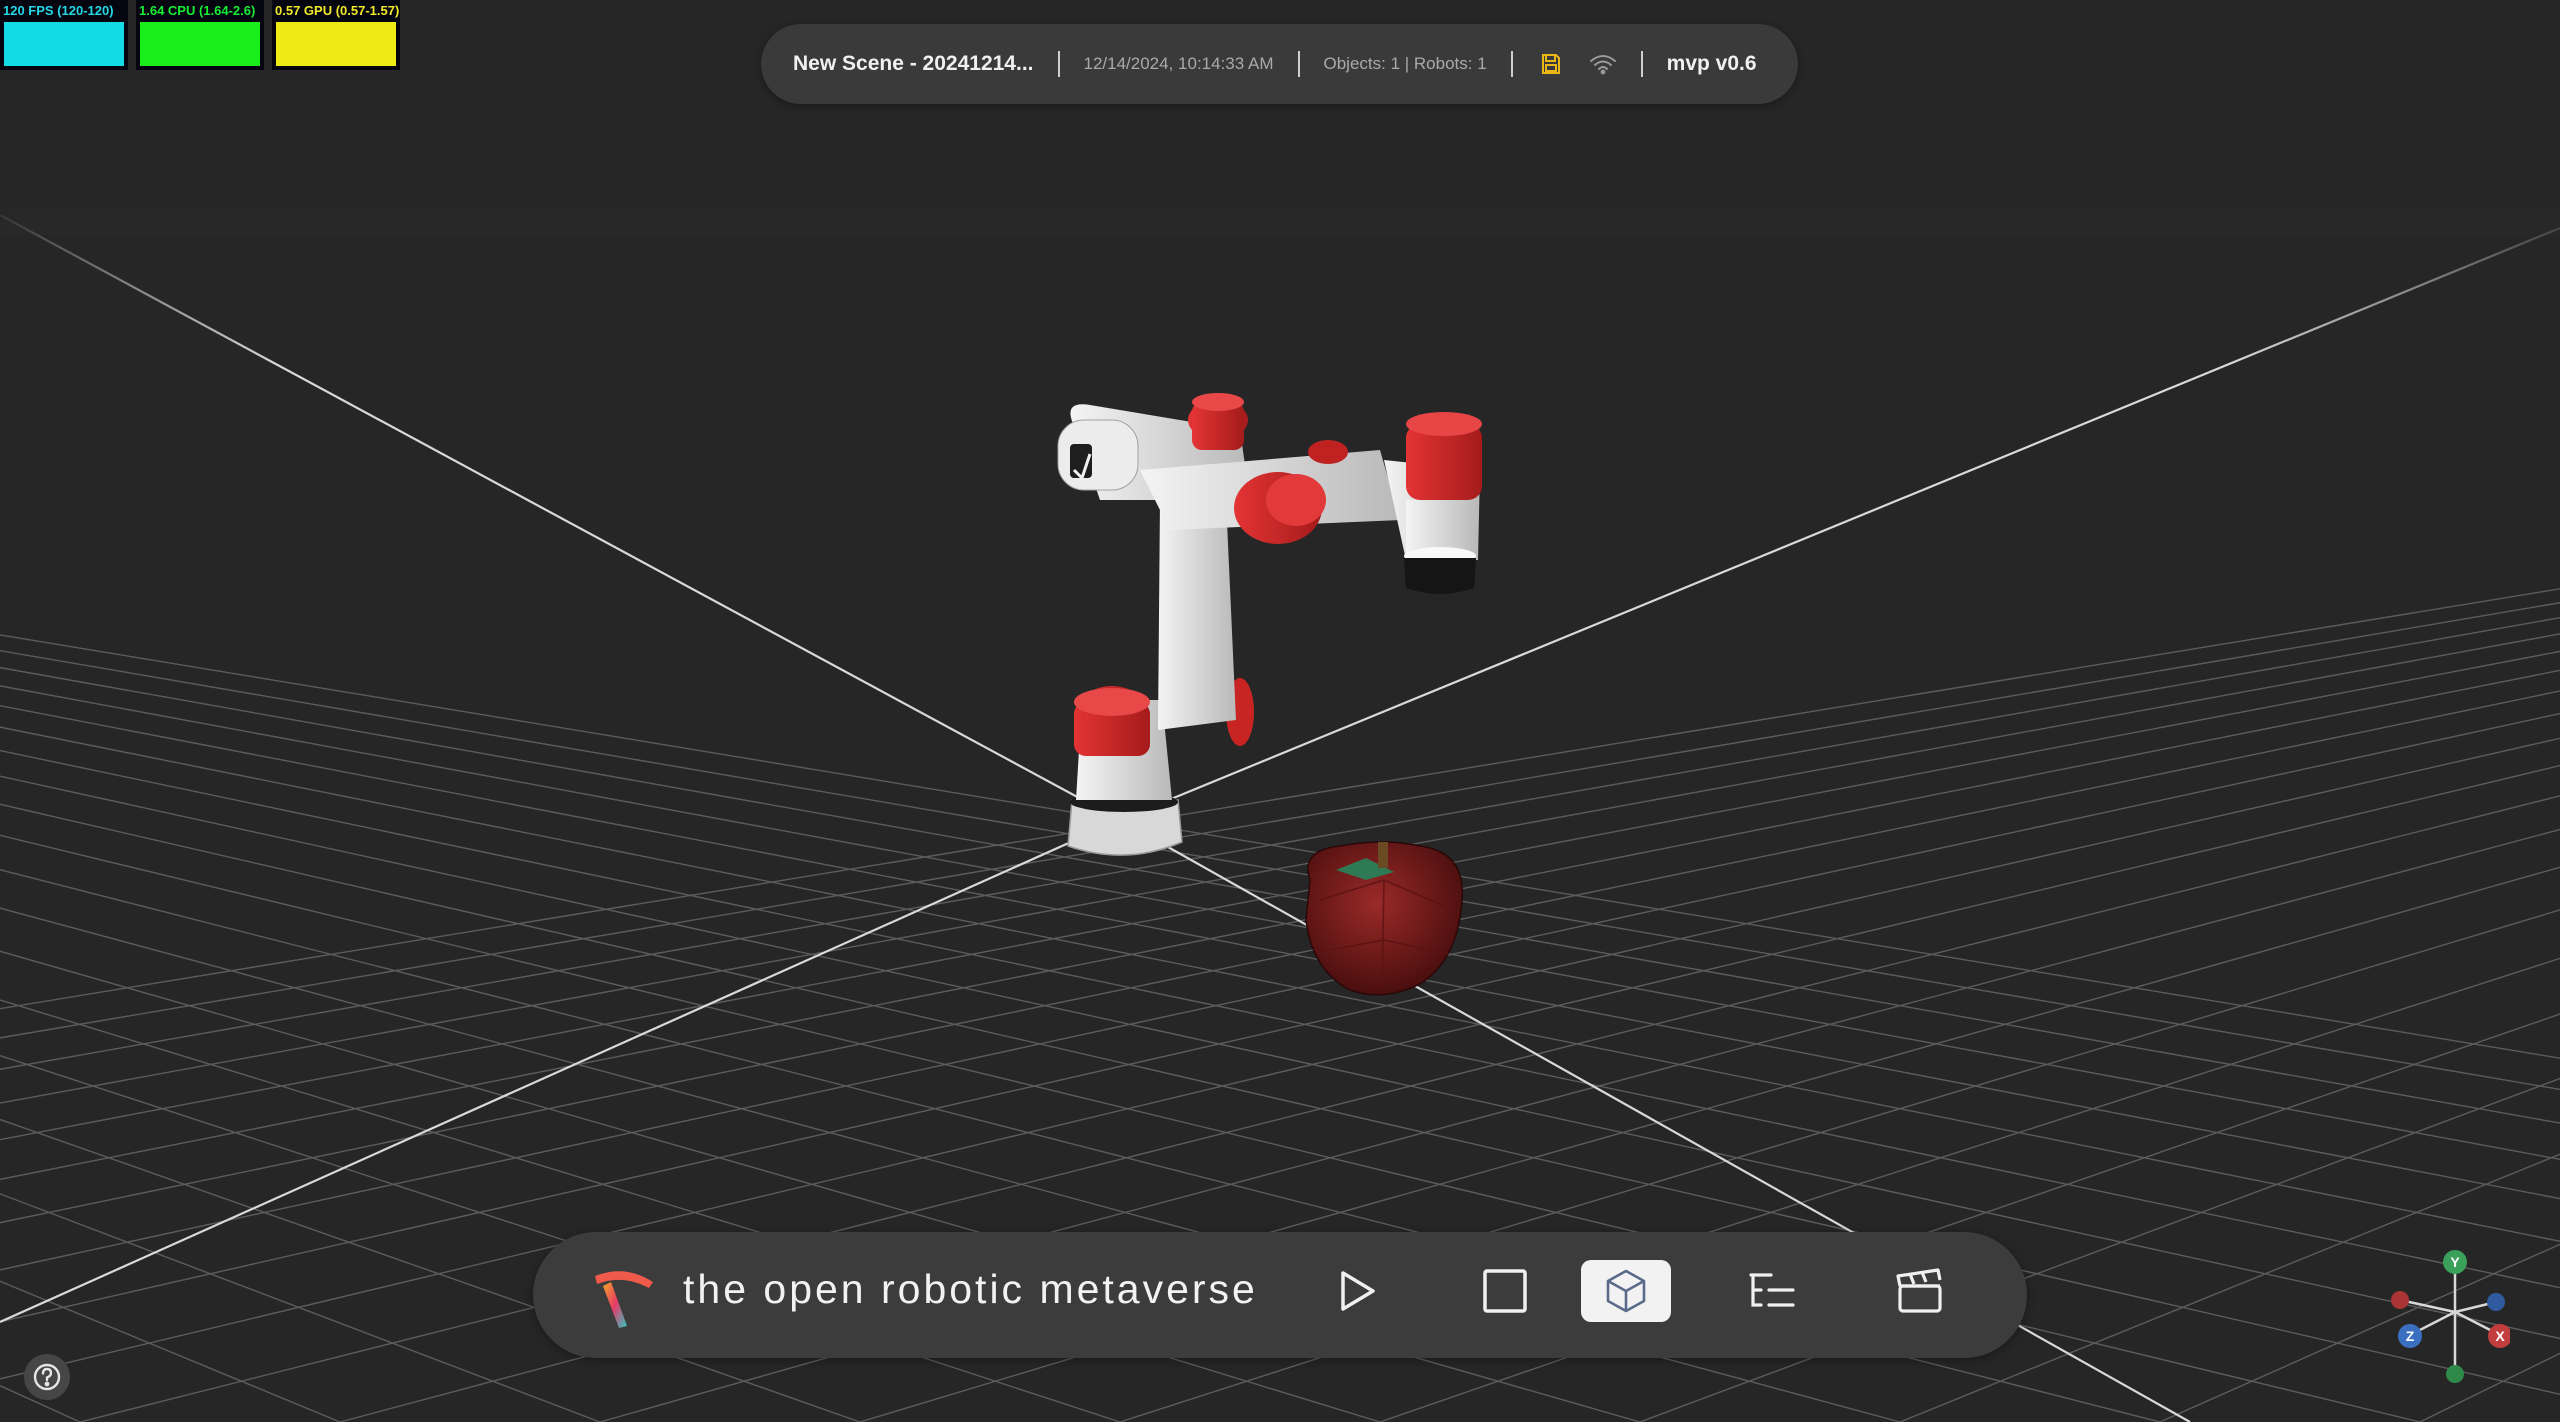 Image resolution: width=2560 pixels, height=1422 pixels. I want to click on play-button, so click(1357, 1291).